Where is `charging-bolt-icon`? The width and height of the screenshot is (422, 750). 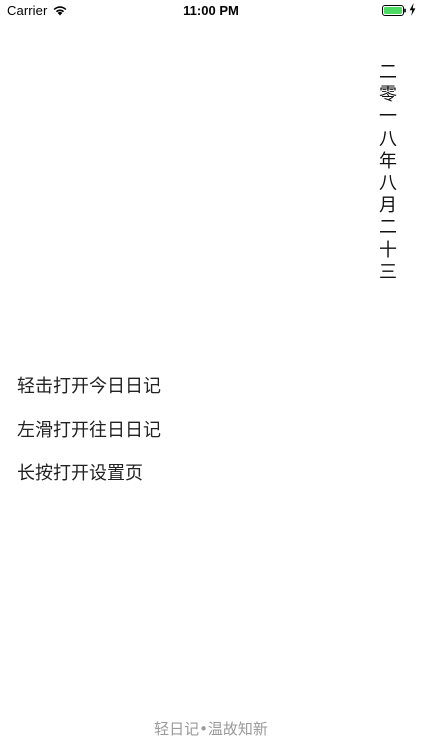
charging-bolt-icon is located at coordinates (412, 9).